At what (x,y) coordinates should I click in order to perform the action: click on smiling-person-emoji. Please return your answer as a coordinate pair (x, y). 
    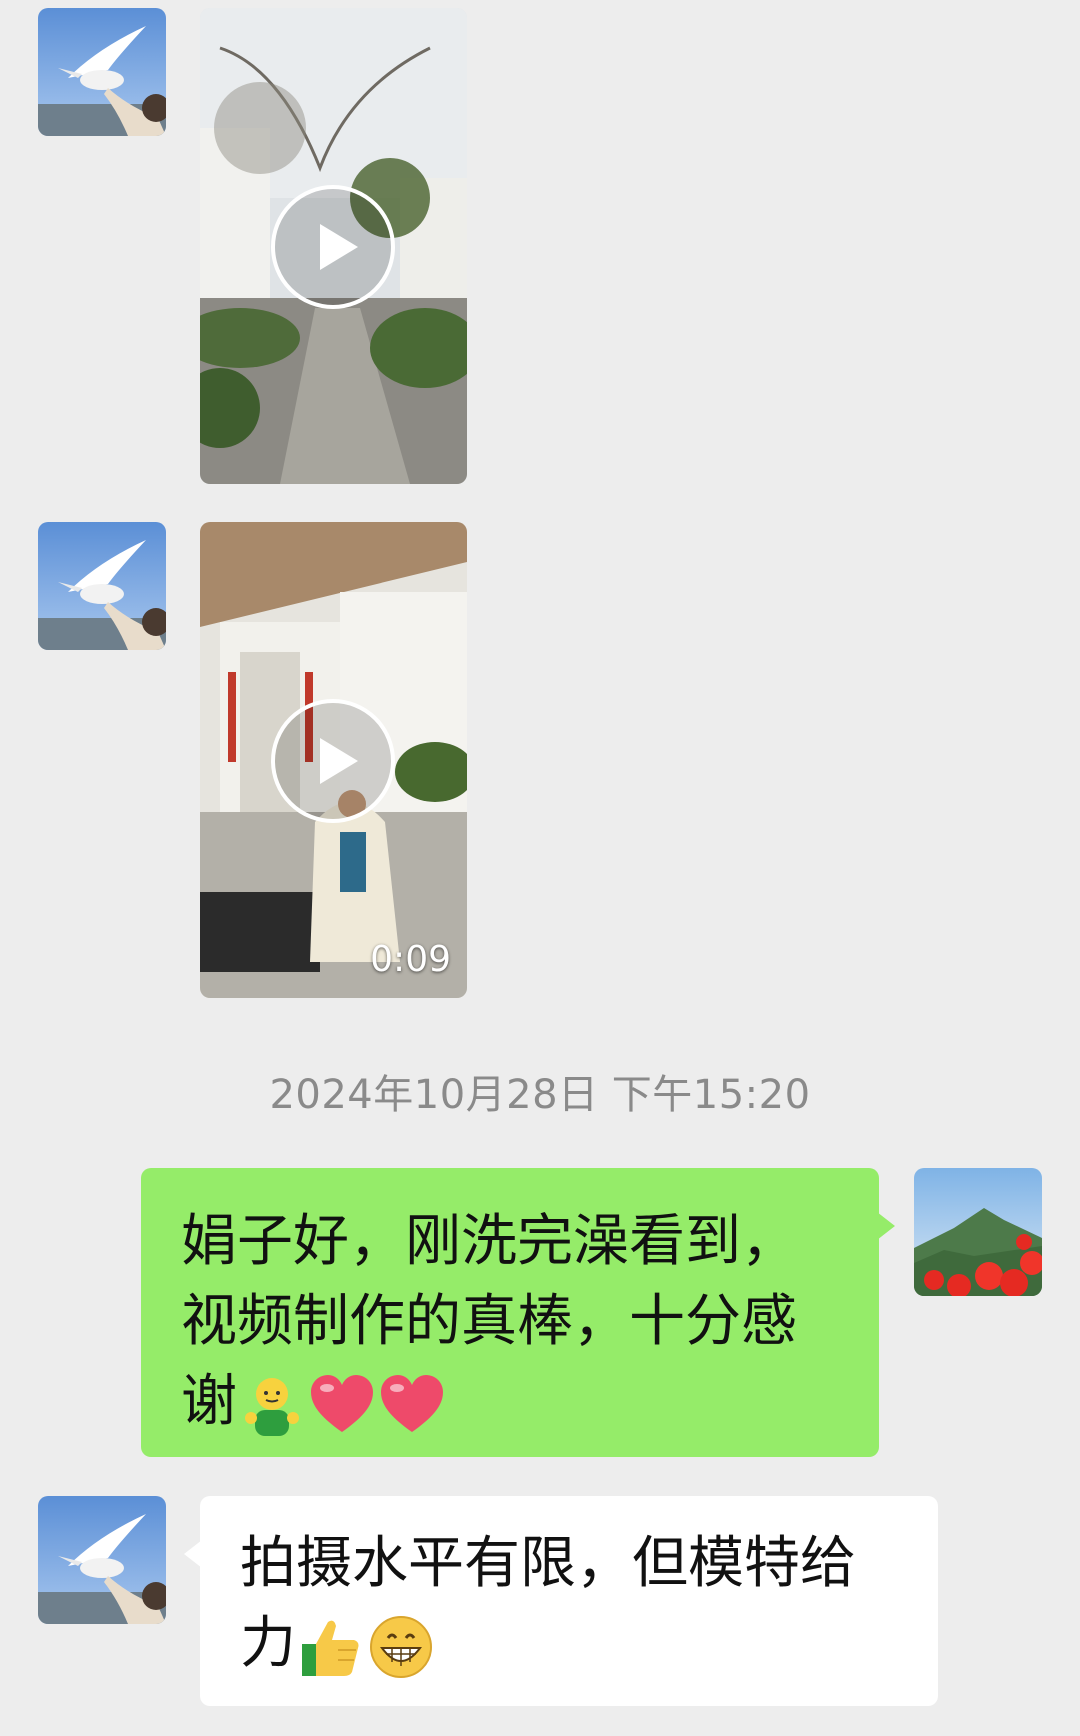
    Looking at the image, I should click on (272, 1405).